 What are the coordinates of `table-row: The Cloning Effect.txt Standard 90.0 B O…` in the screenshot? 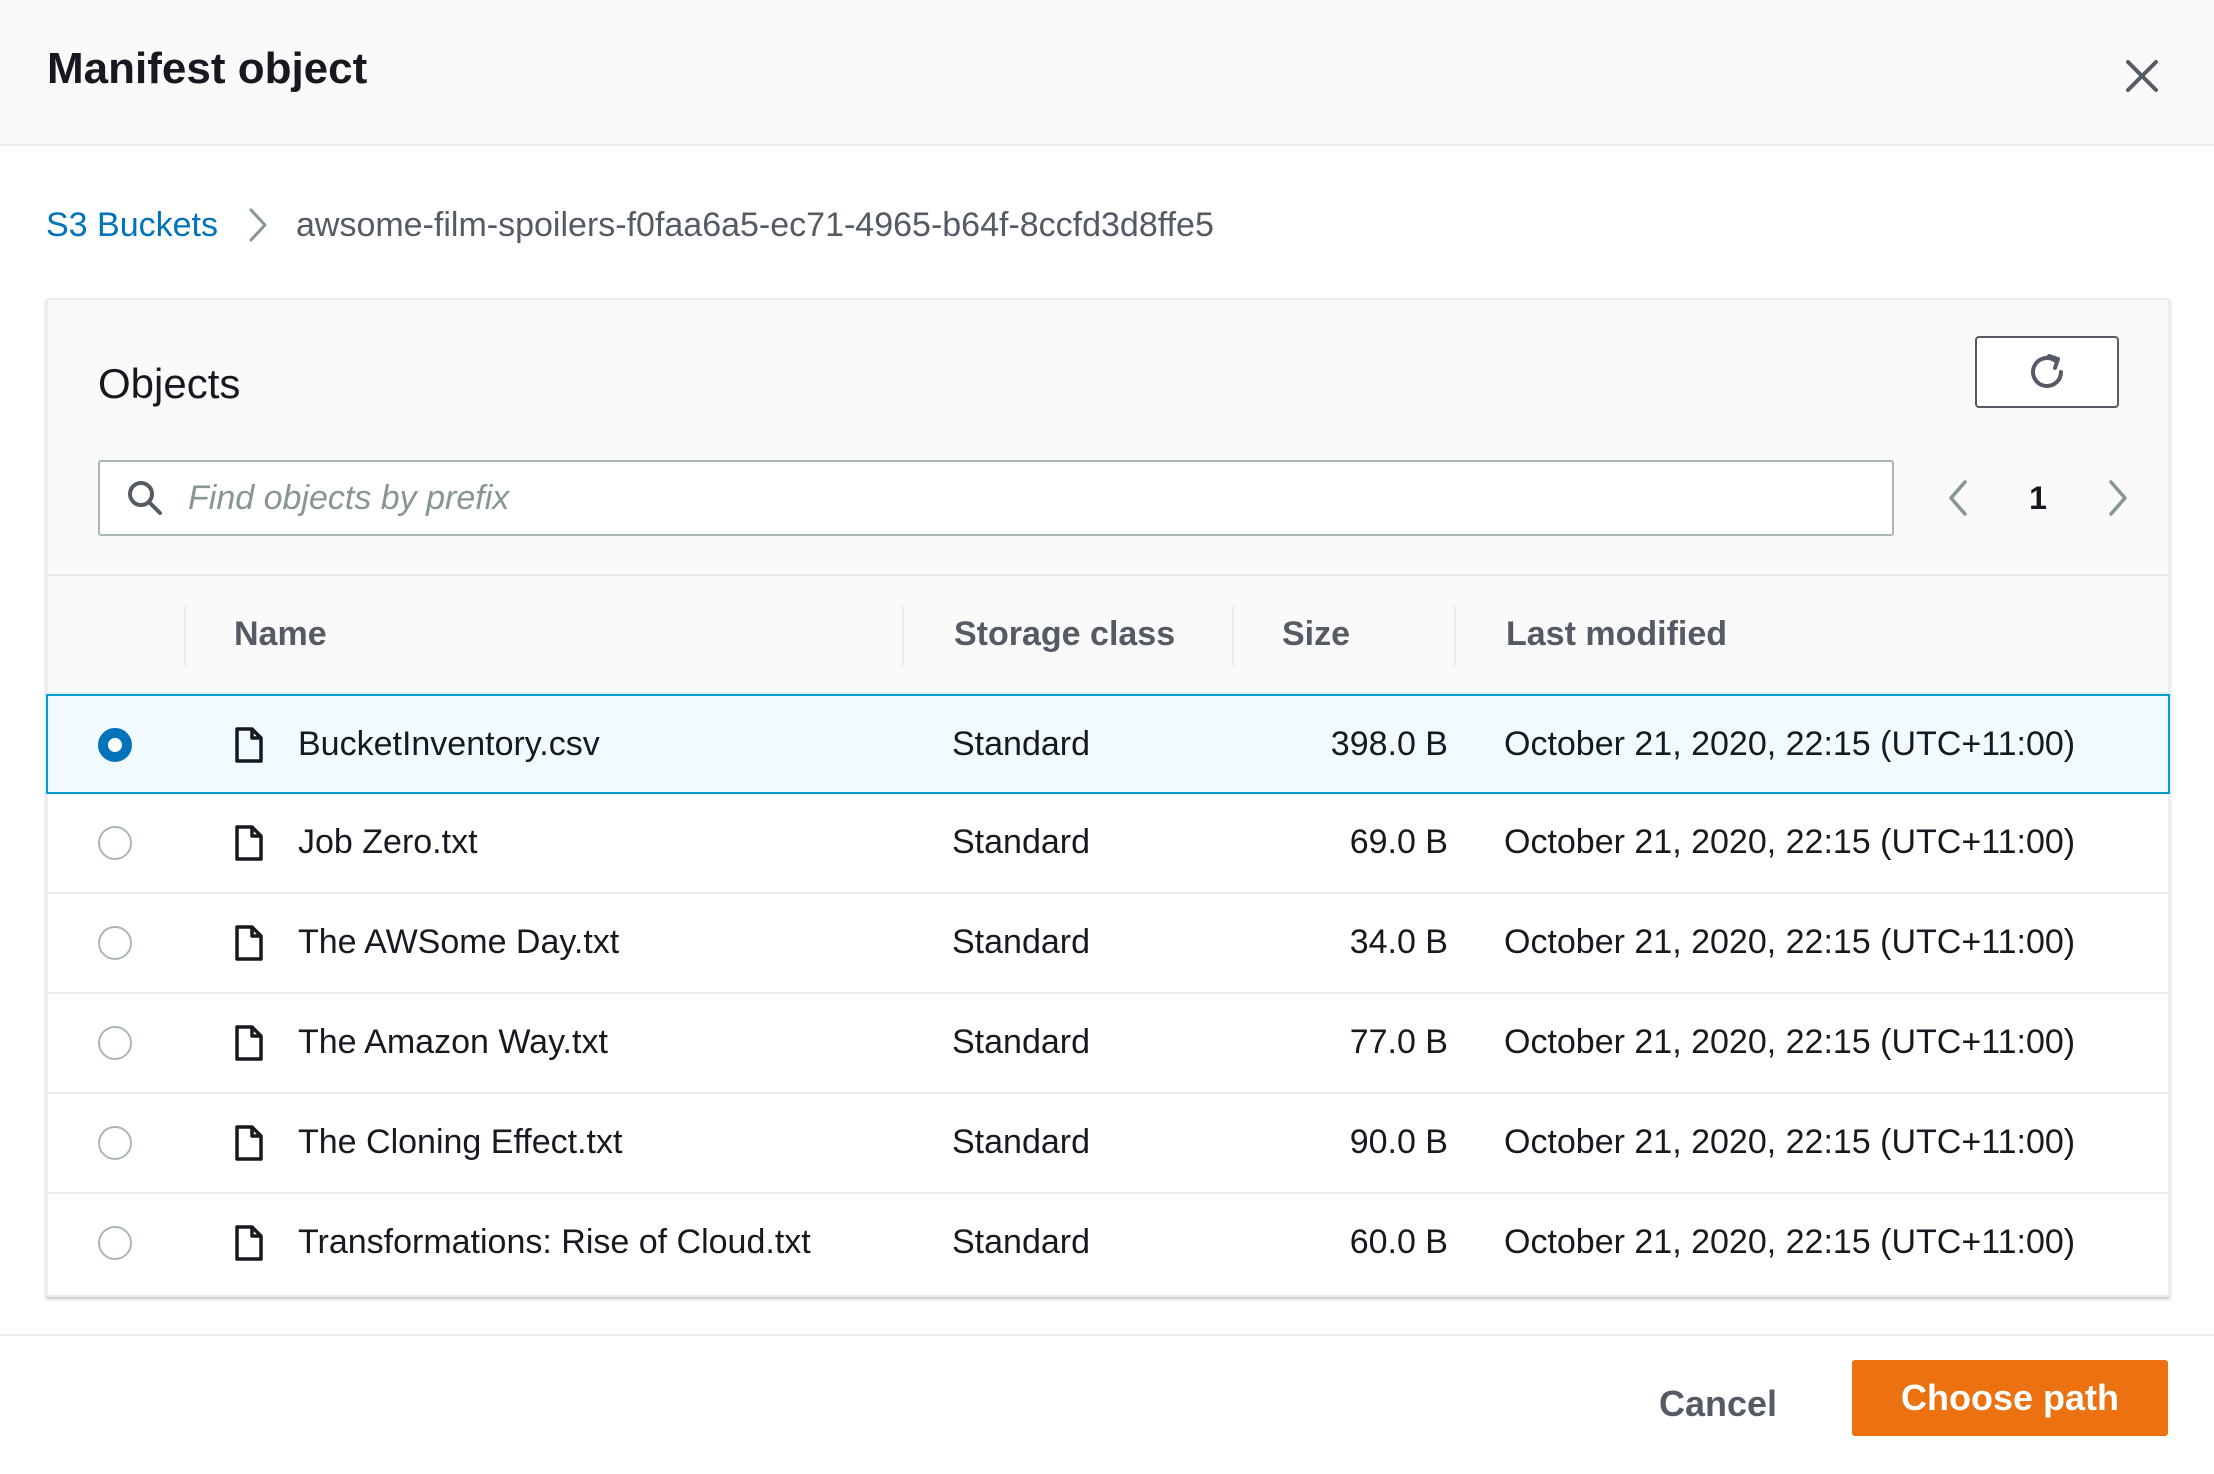 It's located at (1108, 1144).